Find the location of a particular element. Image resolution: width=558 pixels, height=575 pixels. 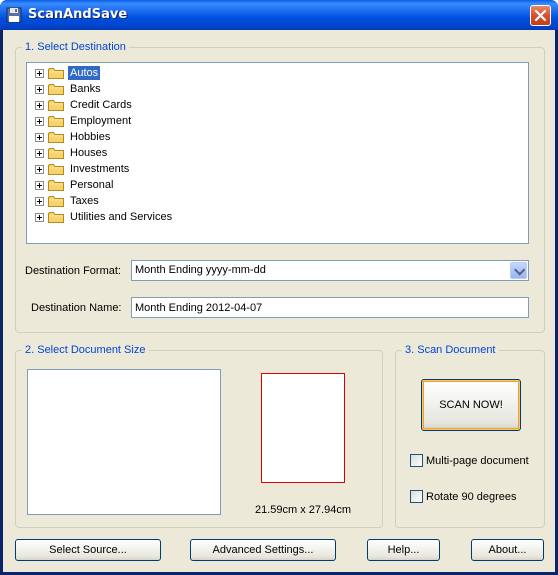

tree-item-label: Credit Cards is located at coordinates (101, 105).